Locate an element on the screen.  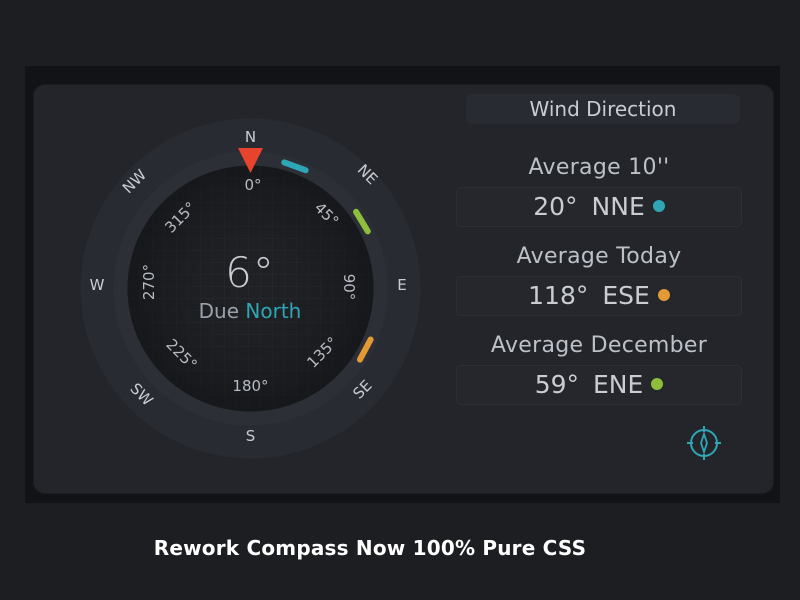
average-label-december: Average December is located at coordinates (599, 345).